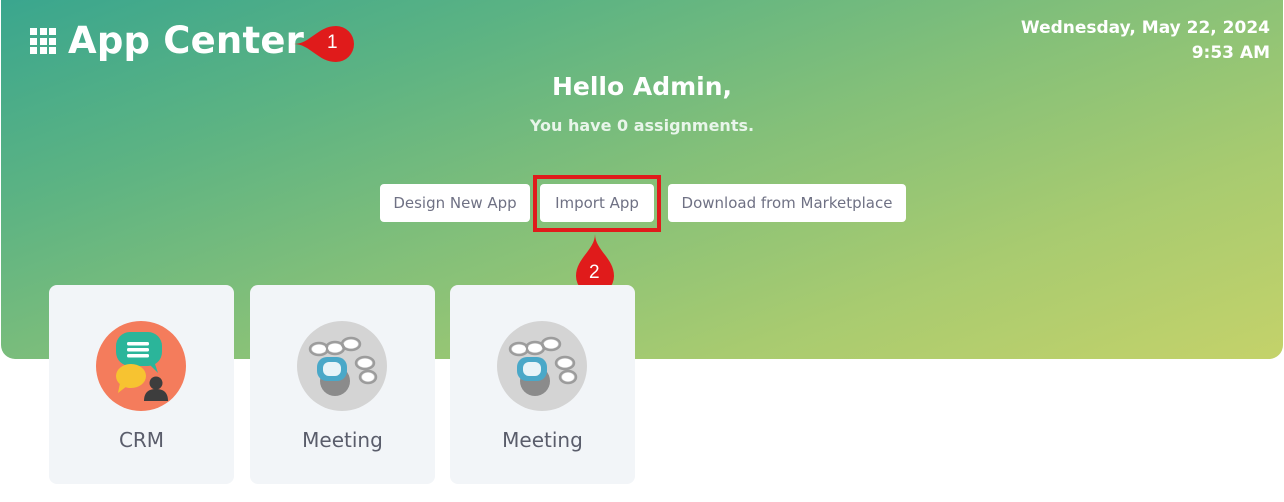 This screenshot has height=502, width=1284. Describe the element at coordinates (141, 440) in the screenshot. I see `app-name: CRM` at that location.